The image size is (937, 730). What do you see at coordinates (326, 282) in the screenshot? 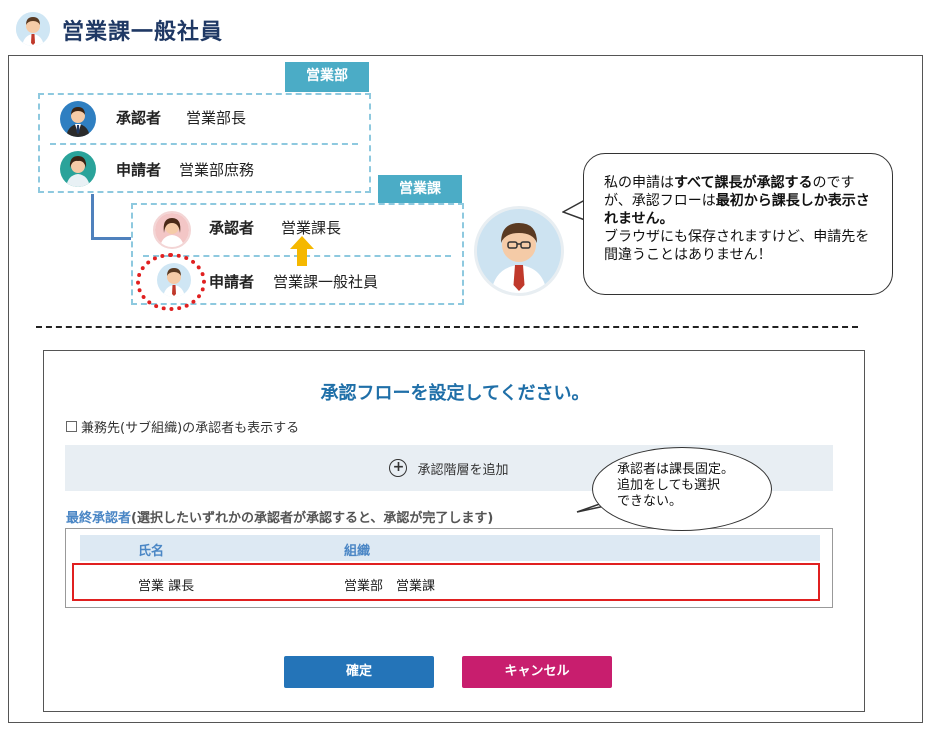
I see `applicant-name: 営業課一般社員` at bounding box center [326, 282].